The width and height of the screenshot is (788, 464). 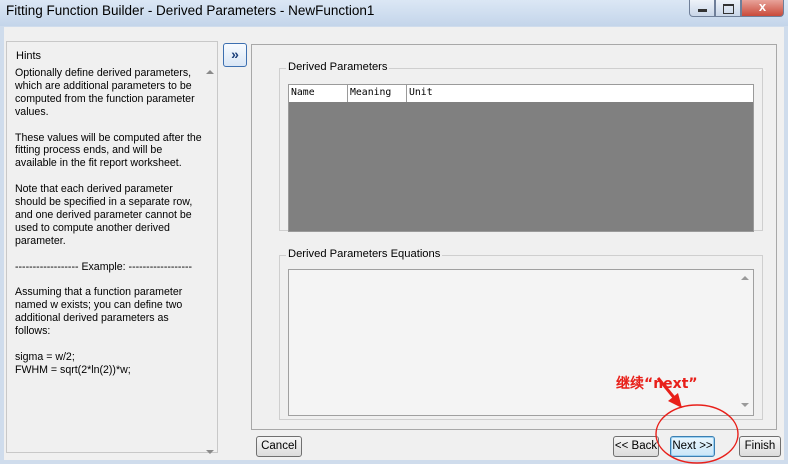 What do you see at coordinates (29, 56) in the screenshot?
I see `hints-title: Hints` at bounding box center [29, 56].